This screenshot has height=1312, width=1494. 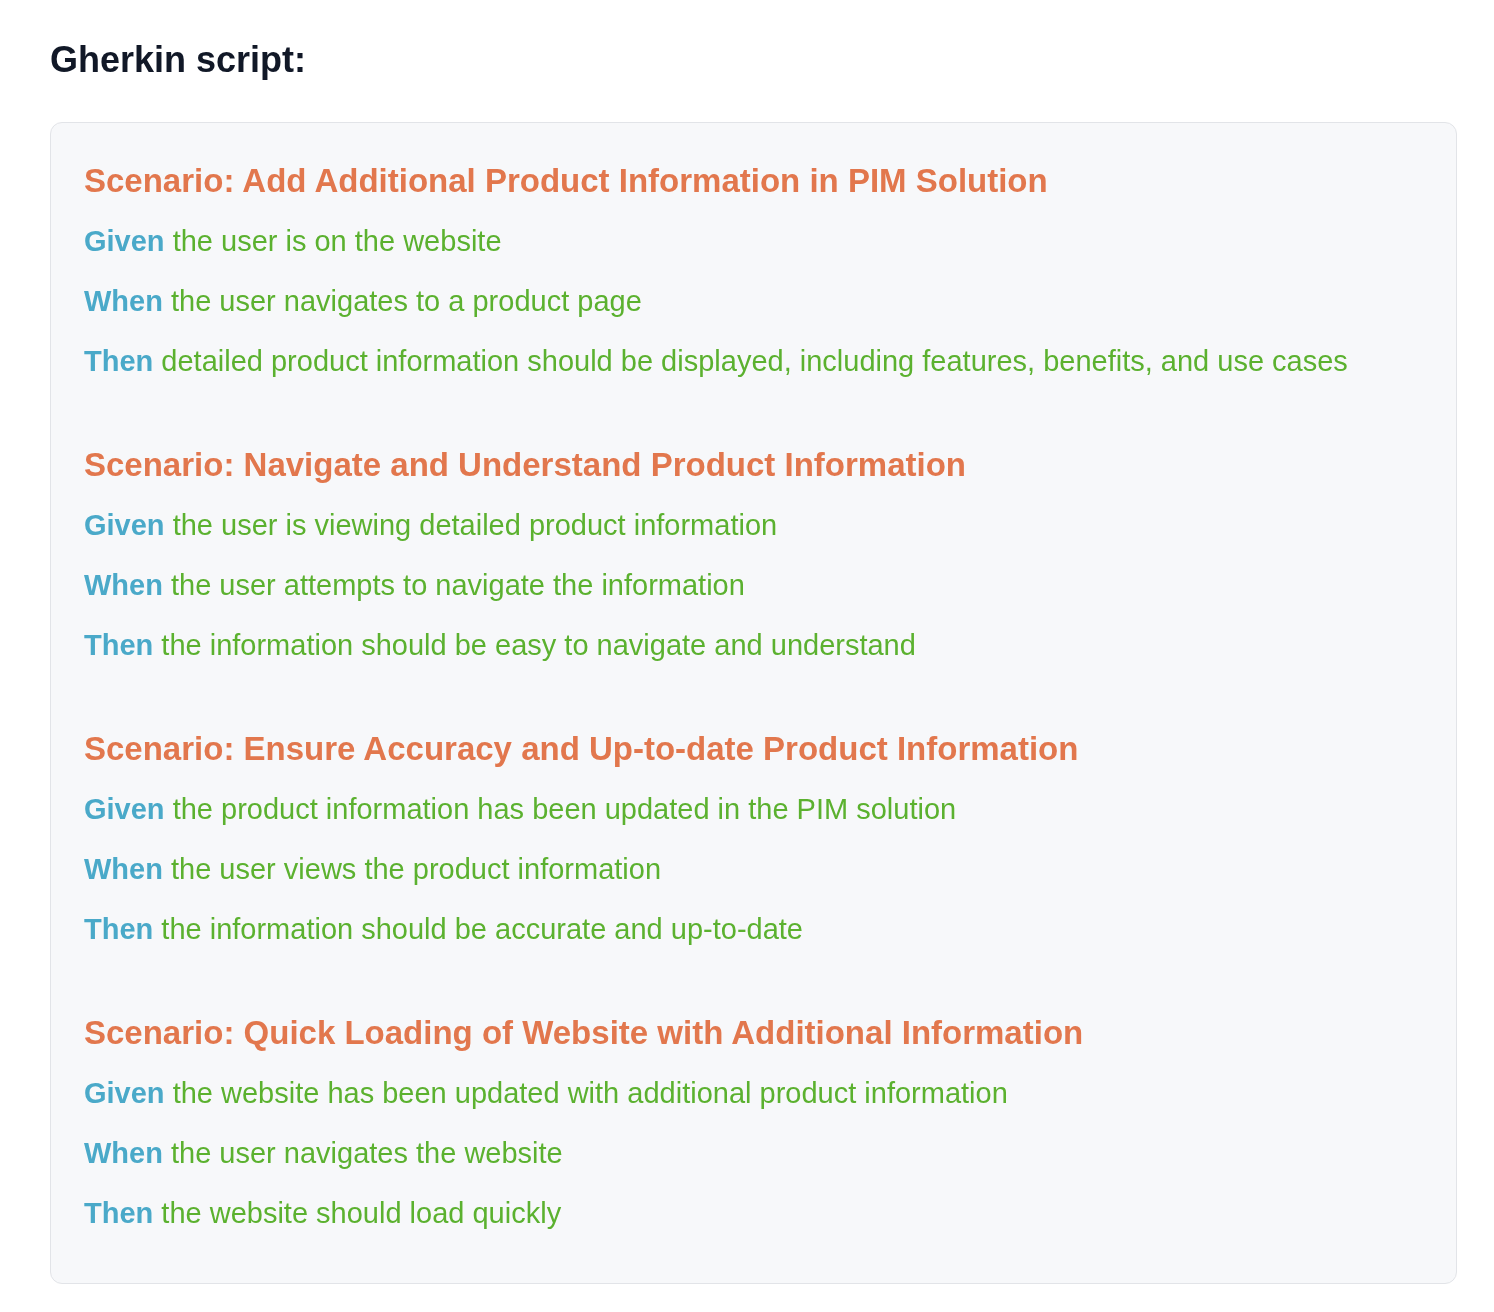 I want to click on scenario-title: Scenario: Ensure Accuracy and Up-to-date Product Information, so click(x=581, y=749).